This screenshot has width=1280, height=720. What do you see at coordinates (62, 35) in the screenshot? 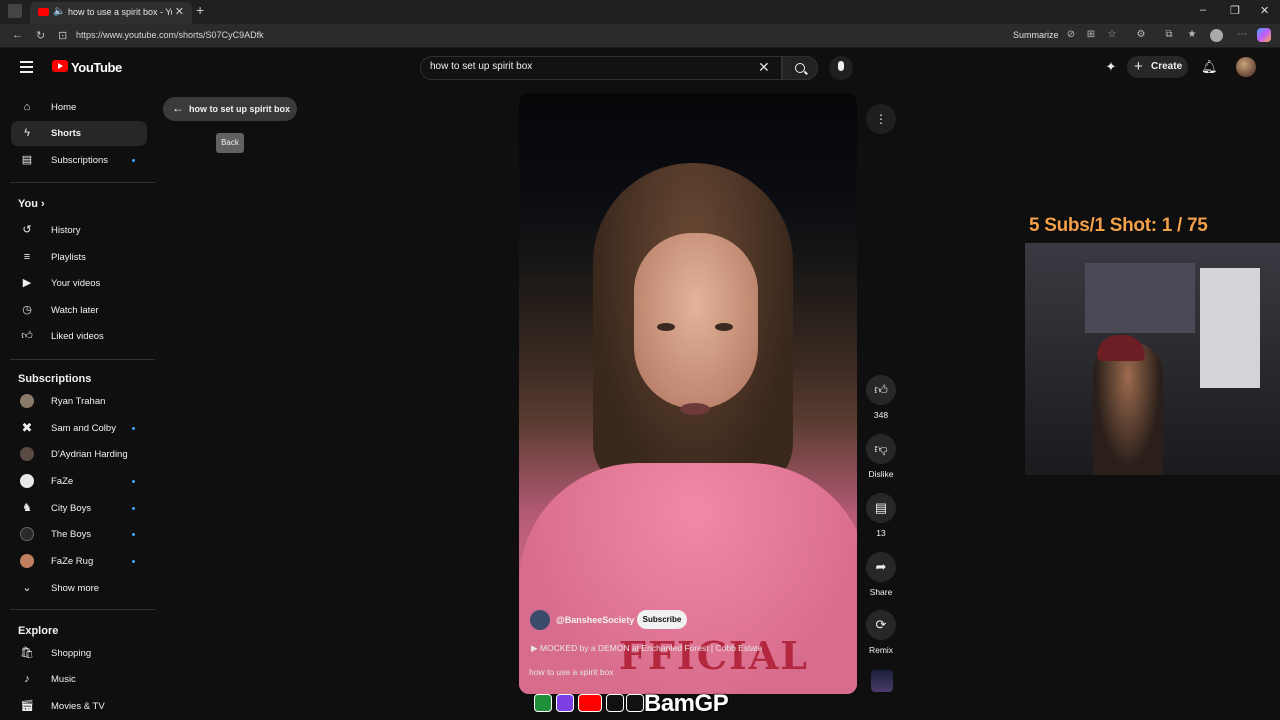
I see `site-info-icon: ⊡` at bounding box center [62, 35].